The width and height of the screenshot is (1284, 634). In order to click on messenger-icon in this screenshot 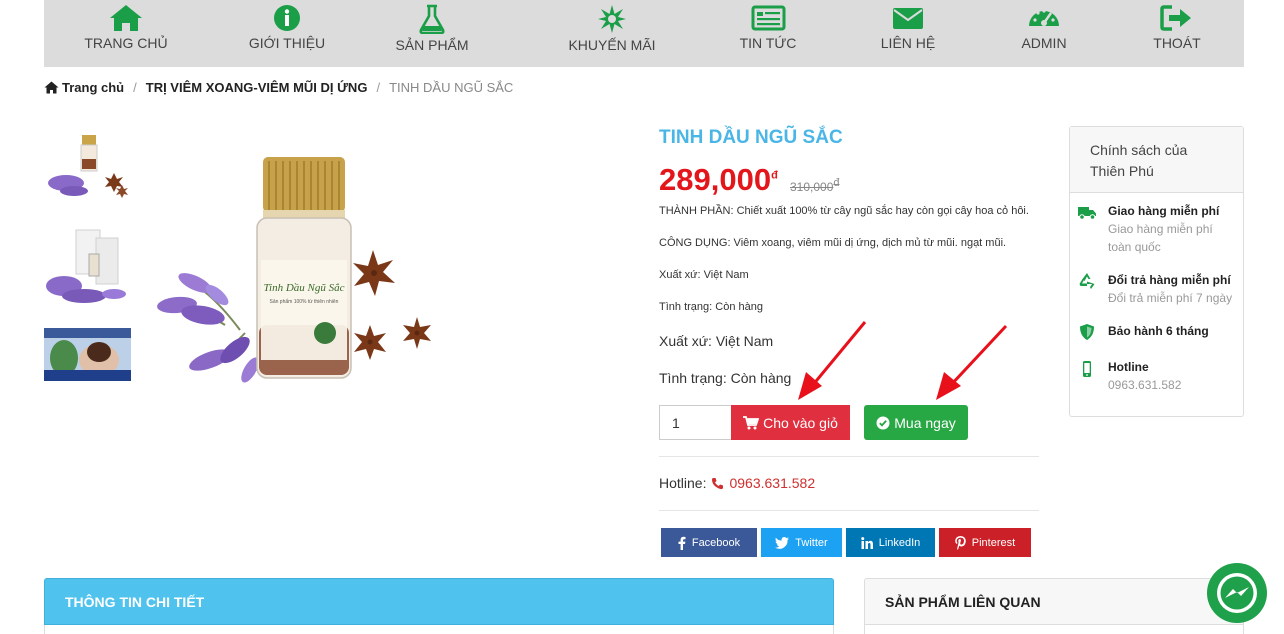, I will do `click(1237, 593)`.